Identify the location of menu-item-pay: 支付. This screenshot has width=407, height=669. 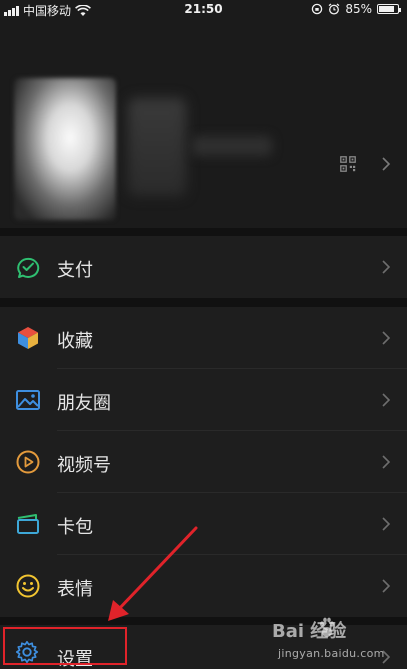
(203, 267).